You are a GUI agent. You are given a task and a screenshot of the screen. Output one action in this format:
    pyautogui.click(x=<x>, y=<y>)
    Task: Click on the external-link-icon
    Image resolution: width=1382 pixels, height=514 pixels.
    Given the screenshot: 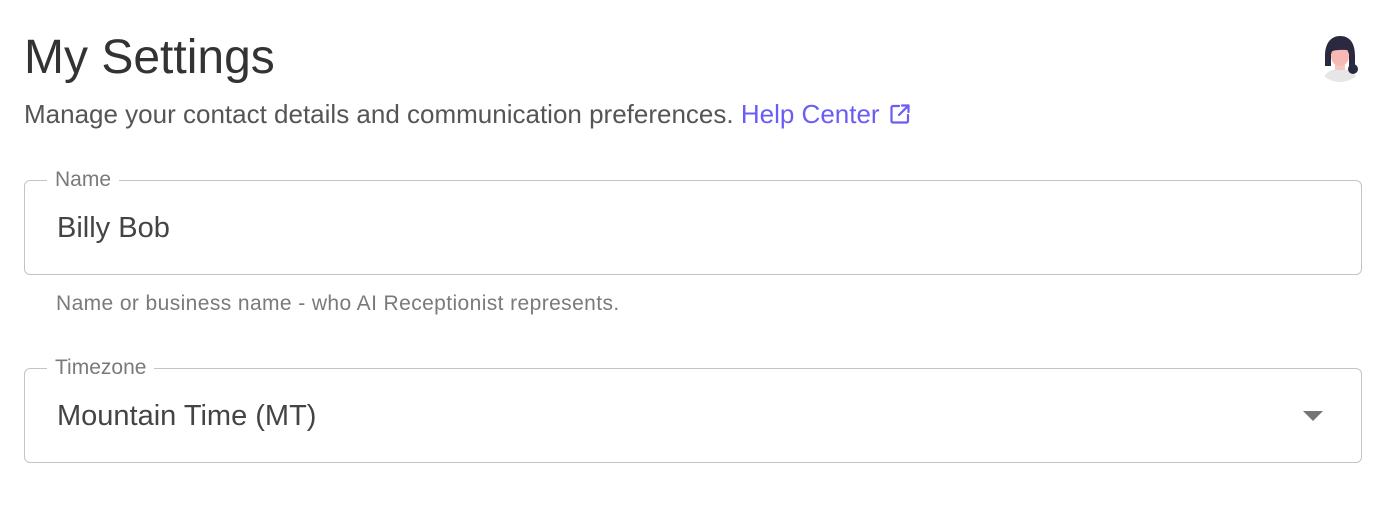 What is the action you would take?
    pyautogui.click(x=900, y=113)
    